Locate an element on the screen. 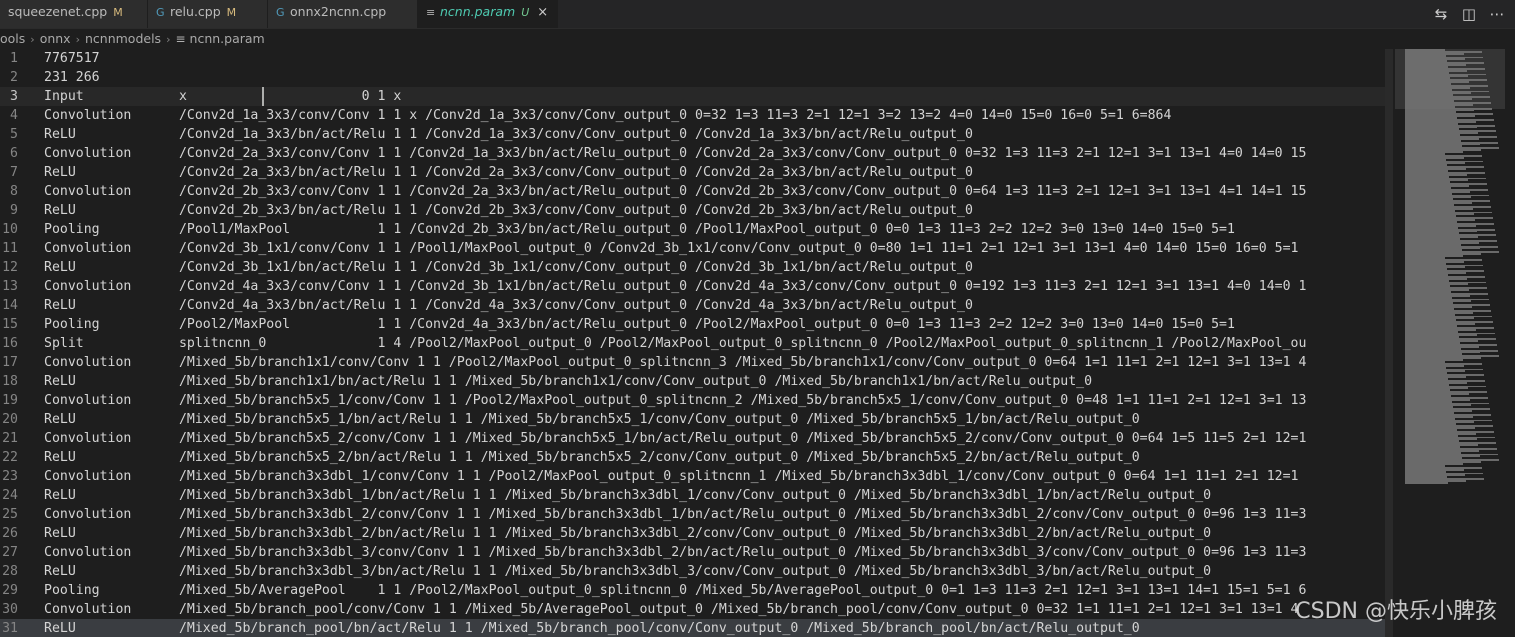 Image resolution: width=1515 pixels, height=637 pixels. code-line: 2 231 266 is located at coordinates (692, 77).